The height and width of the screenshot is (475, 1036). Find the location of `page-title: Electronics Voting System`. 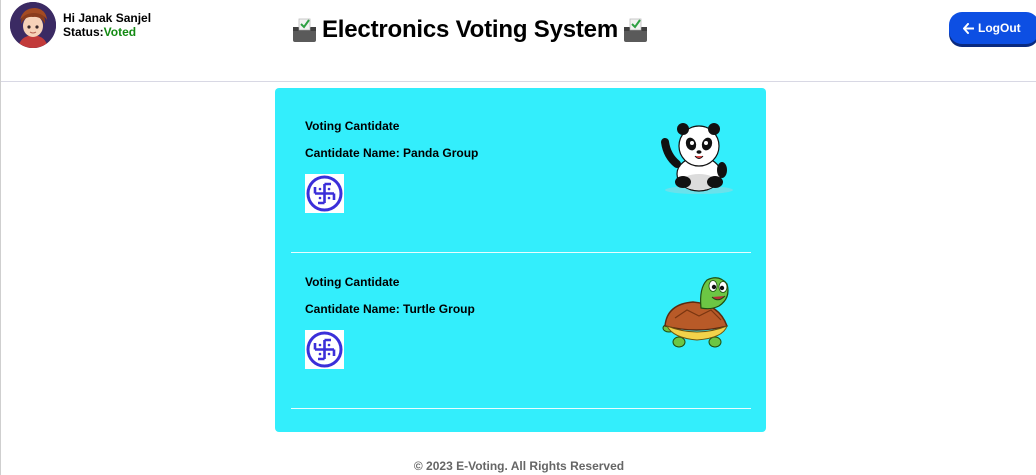

page-title: Electronics Voting System is located at coordinates (470, 29).